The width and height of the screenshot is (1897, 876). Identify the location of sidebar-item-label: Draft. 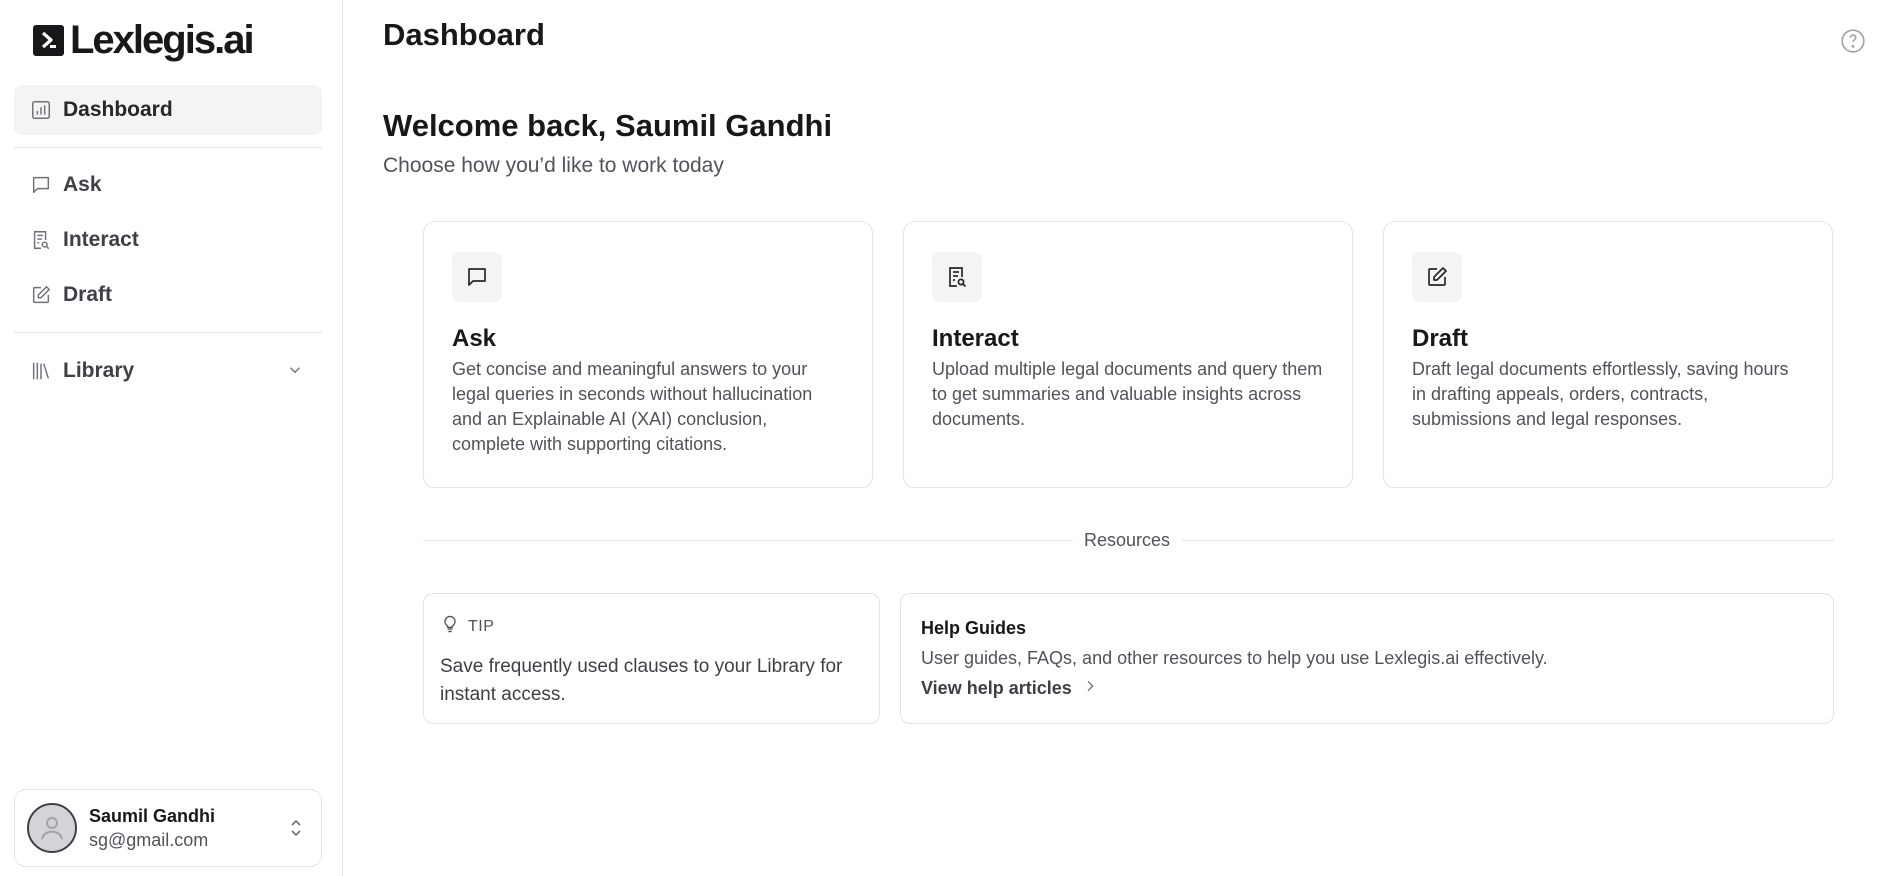
(88, 294).